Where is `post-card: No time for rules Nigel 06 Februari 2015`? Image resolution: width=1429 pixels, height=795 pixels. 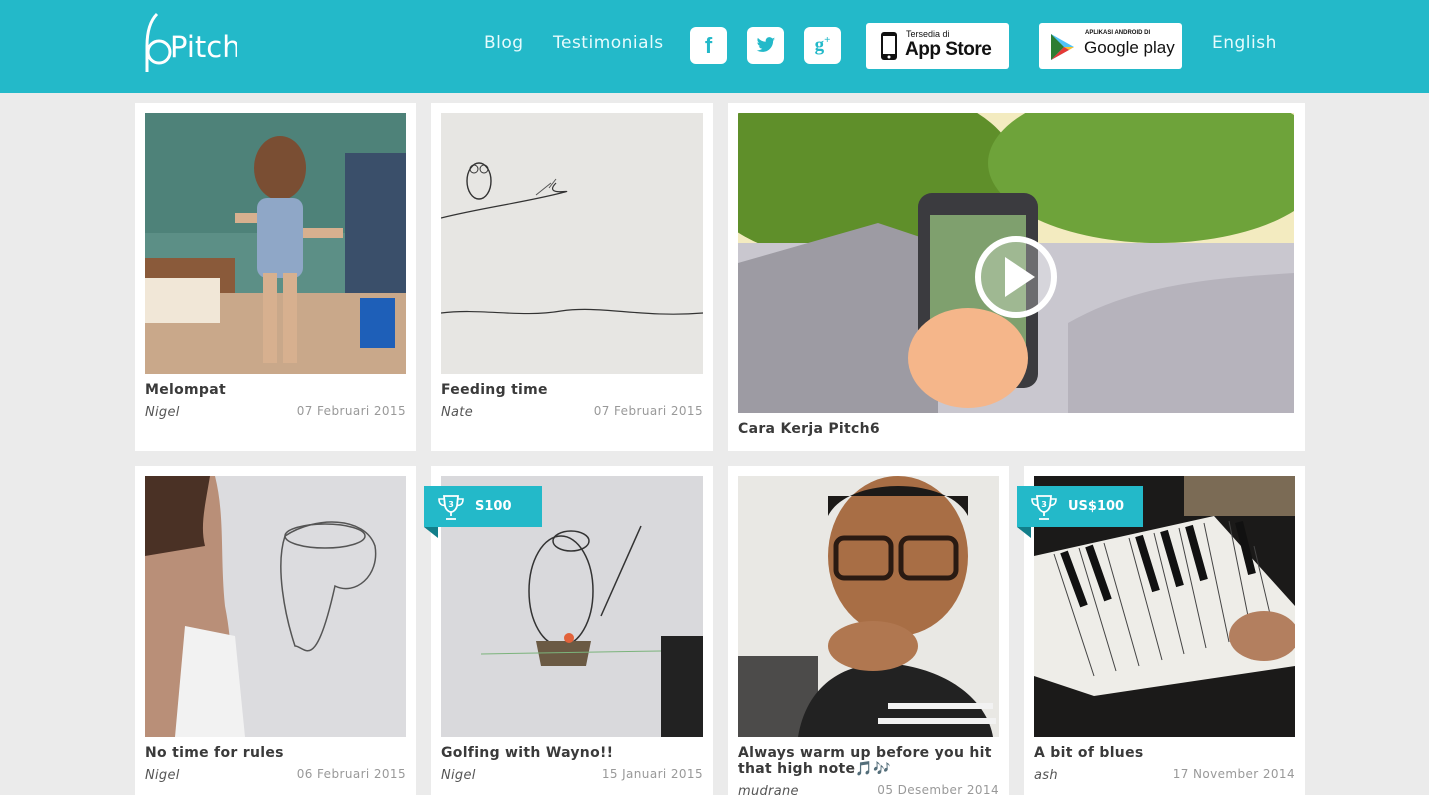
post-card: No time for rules Nigel 06 Februari 2015 is located at coordinates (275, 630).